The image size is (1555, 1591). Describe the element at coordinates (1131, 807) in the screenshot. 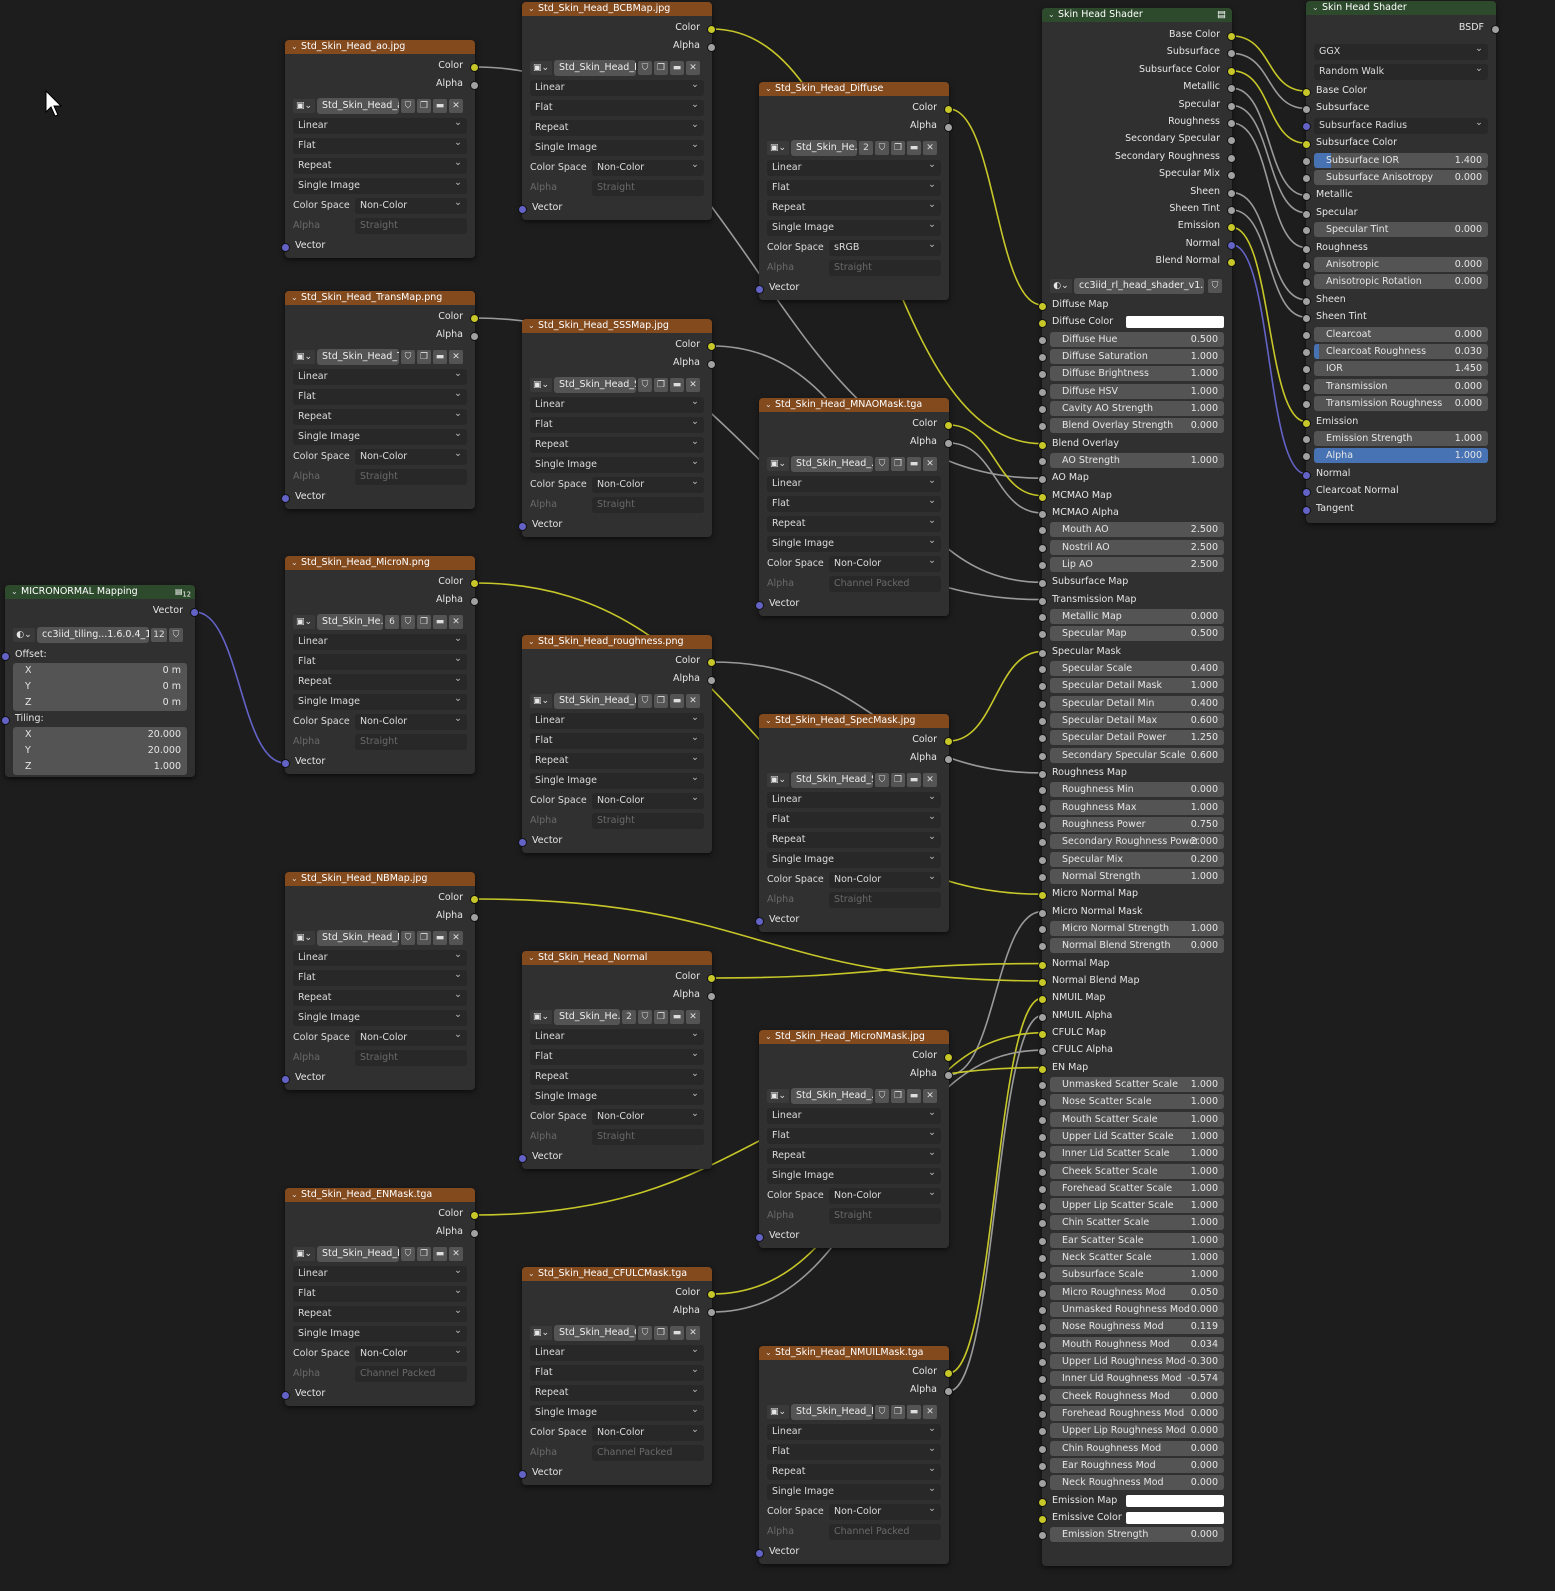

I see `input-field: Roughness Max 1.000` at that location.